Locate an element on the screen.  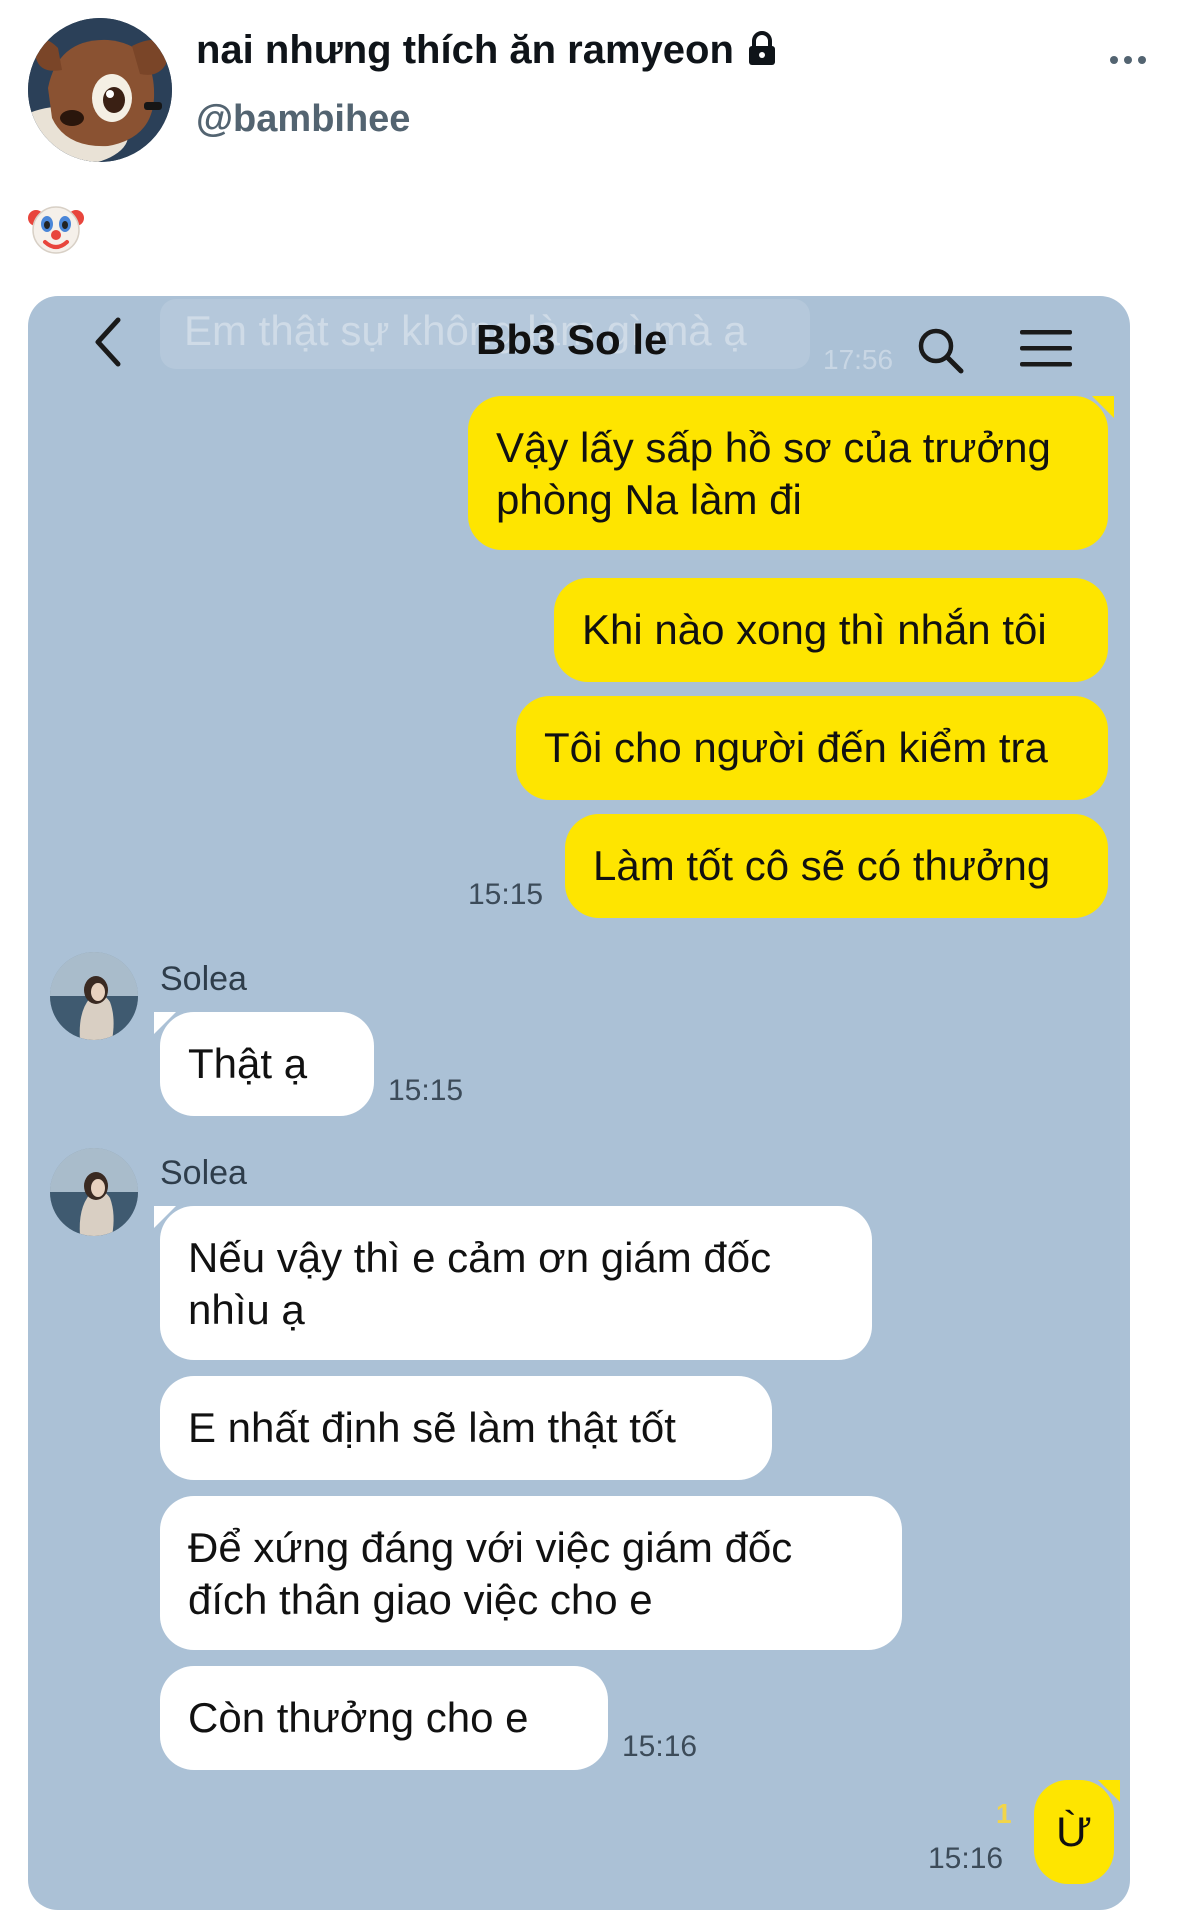
fawn-avatar-icon is located at coordinates (100, 90).